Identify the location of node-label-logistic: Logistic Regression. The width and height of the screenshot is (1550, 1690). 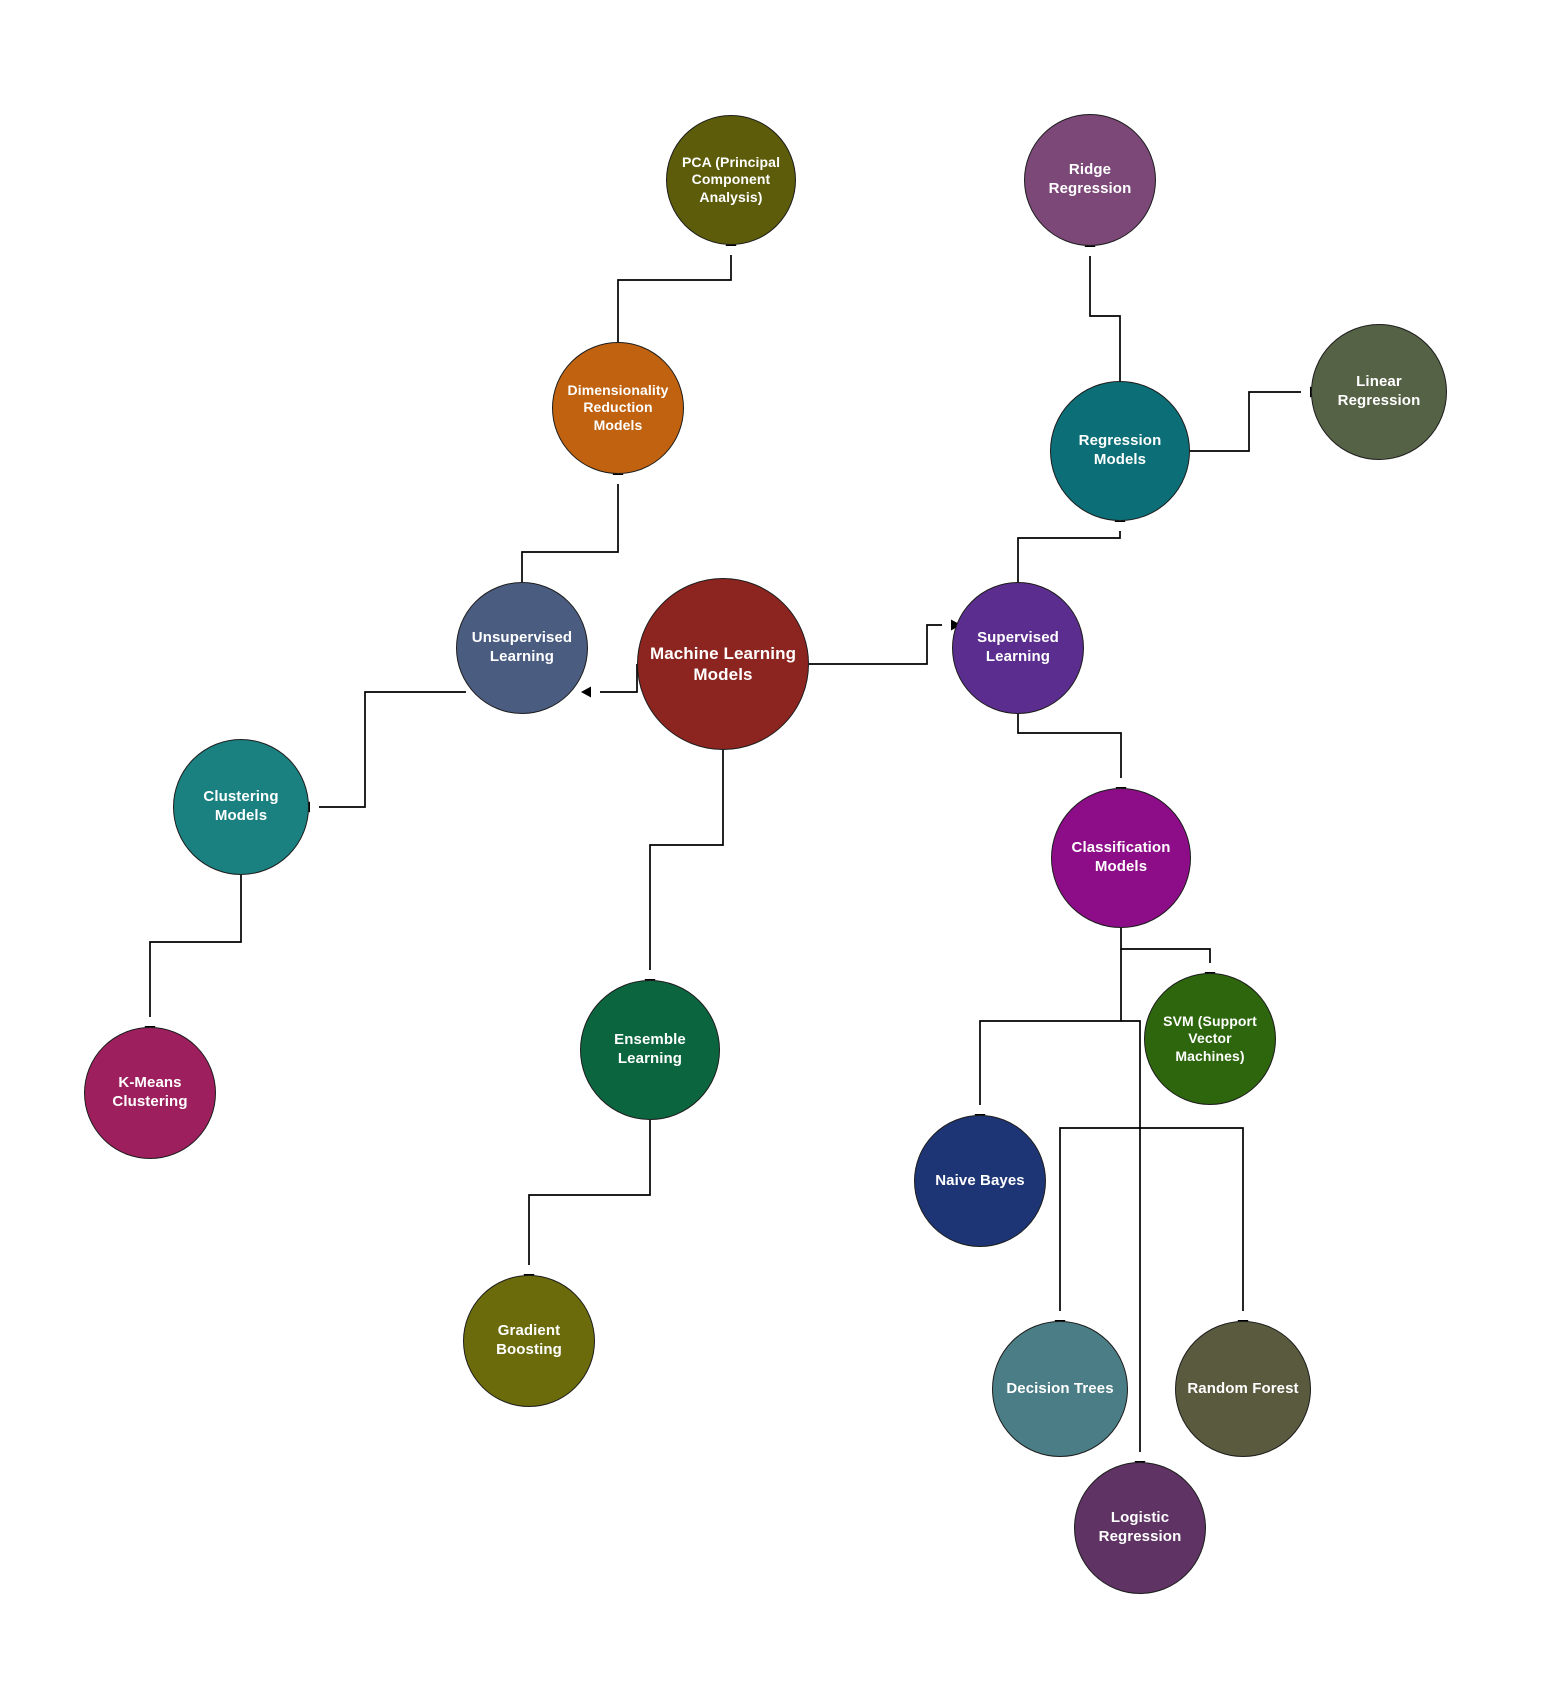
(1140, 1527).